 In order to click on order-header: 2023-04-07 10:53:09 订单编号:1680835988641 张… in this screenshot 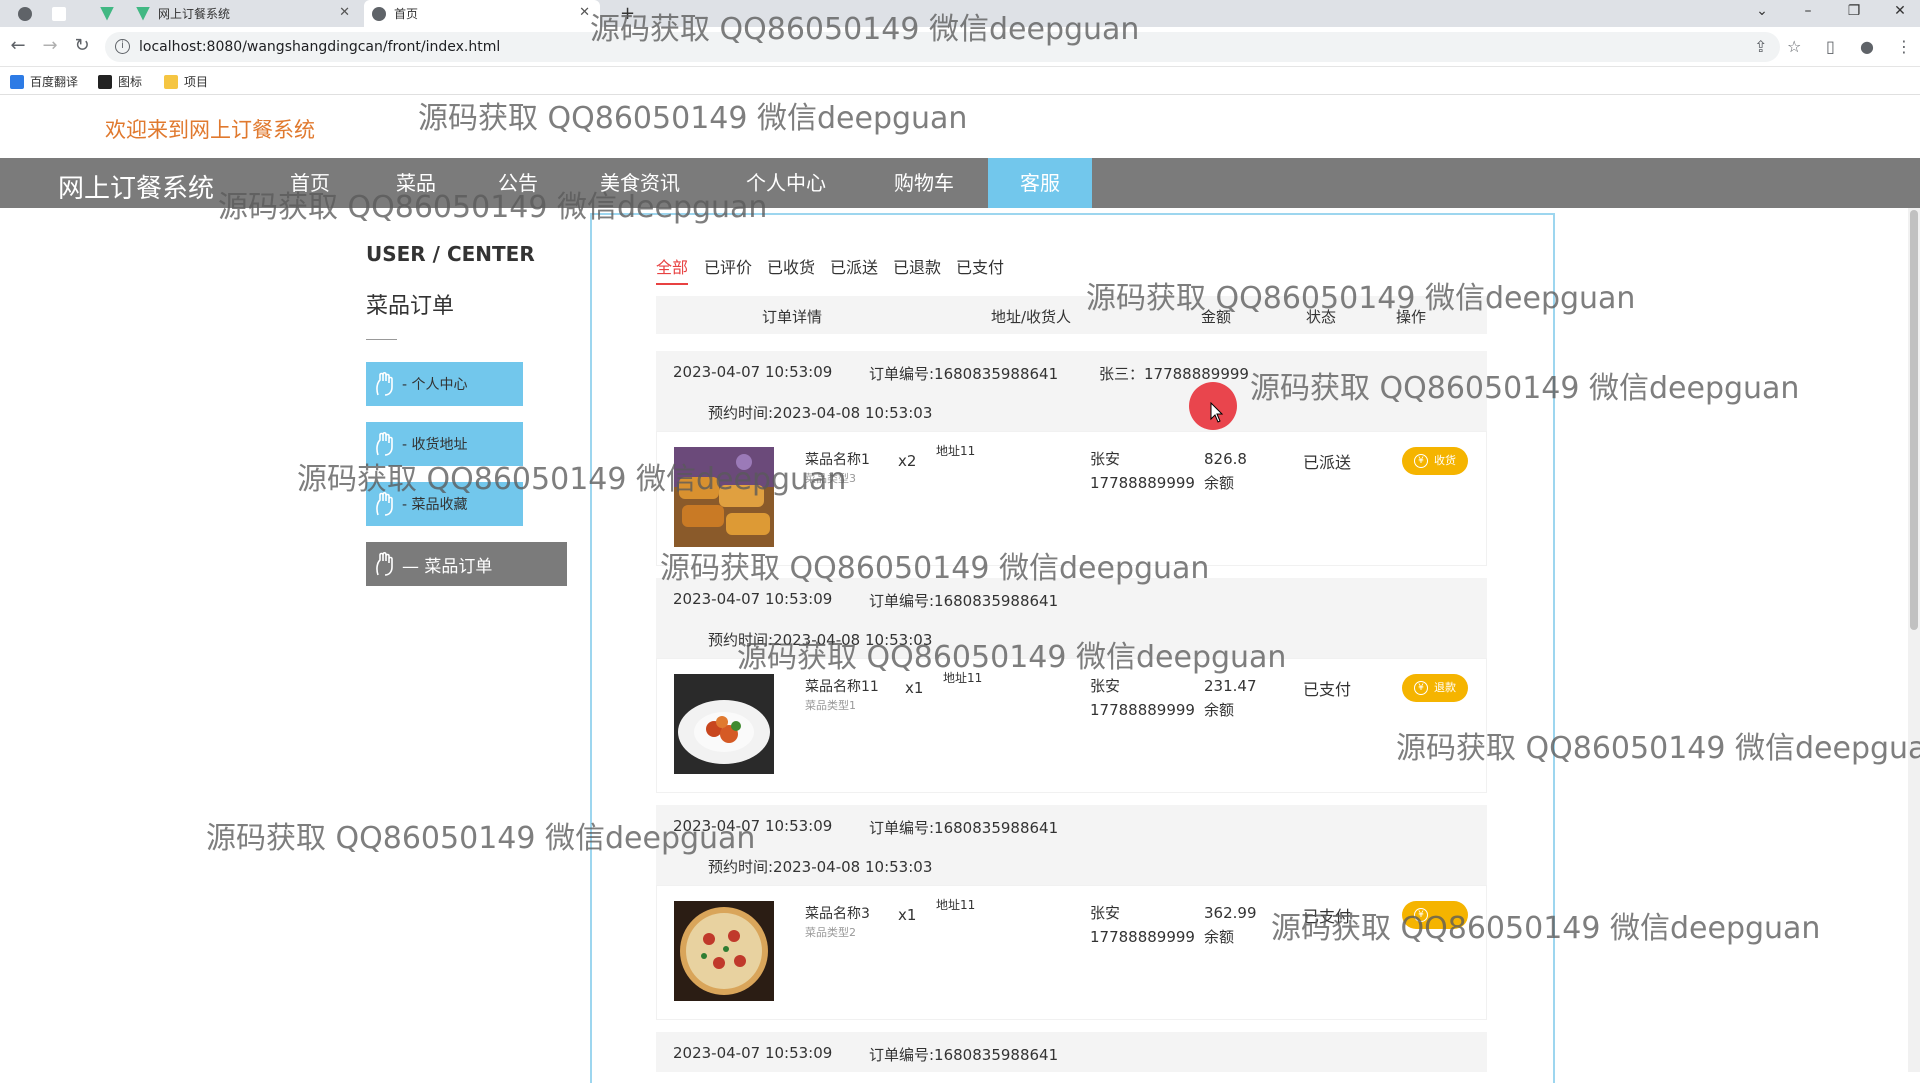, I will do `click(1071, 391)`.